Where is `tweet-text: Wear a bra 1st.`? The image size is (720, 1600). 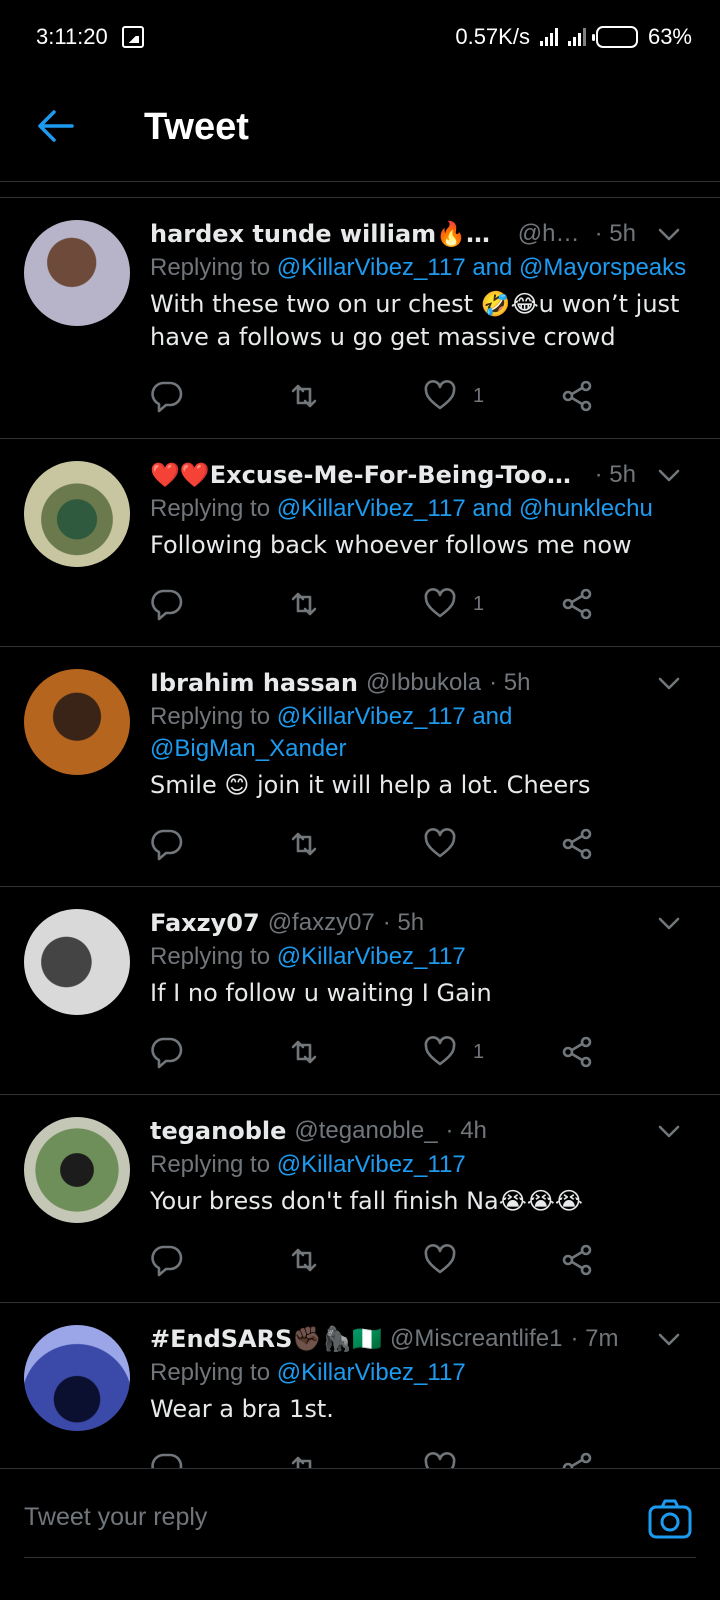
tweet-text: Wear a bra 1st. is located at coordinates (242, 1409).